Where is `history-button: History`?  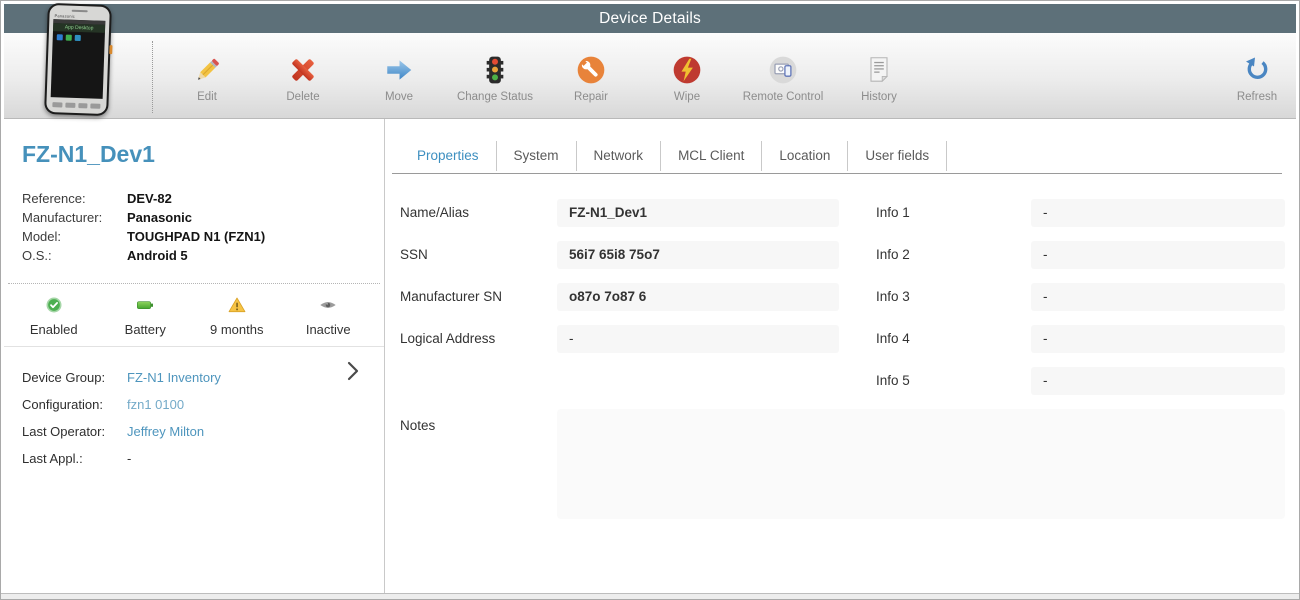 history-button: History is located at coordinates (879, 76).